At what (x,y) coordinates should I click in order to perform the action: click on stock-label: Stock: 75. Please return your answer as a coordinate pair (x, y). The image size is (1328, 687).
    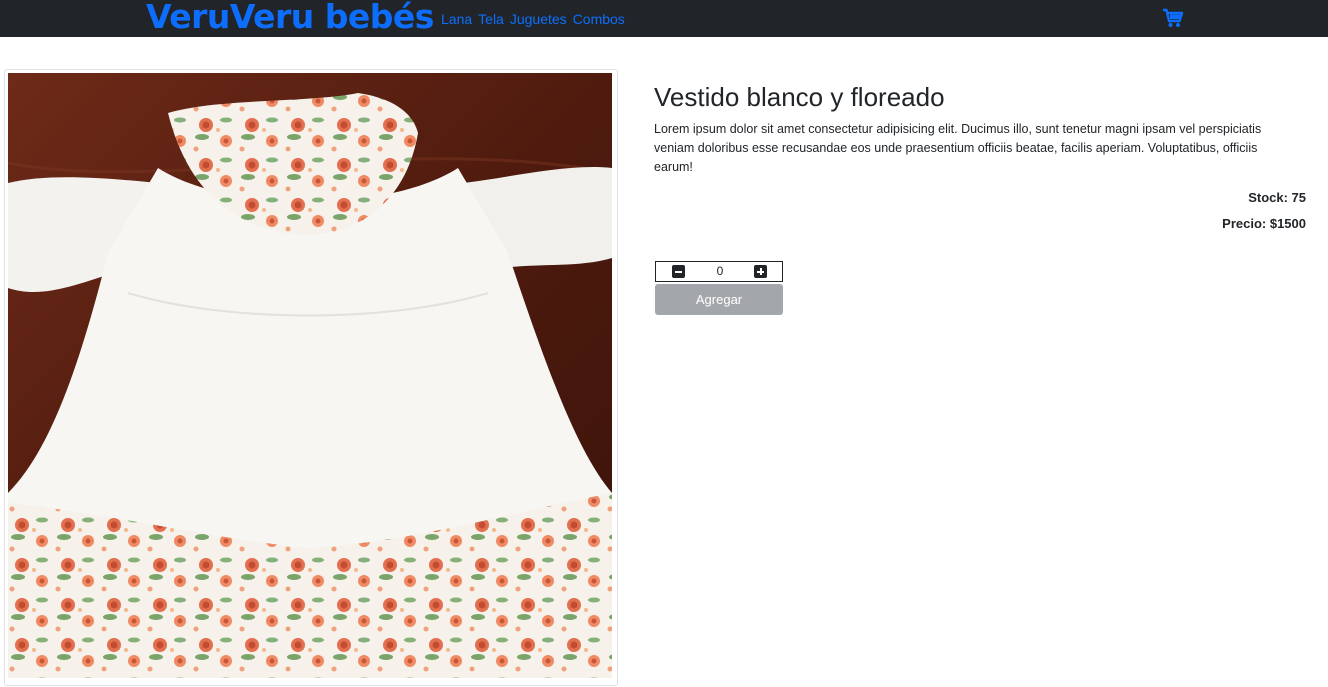
    Looking at the image, I should click on (1277, 197).